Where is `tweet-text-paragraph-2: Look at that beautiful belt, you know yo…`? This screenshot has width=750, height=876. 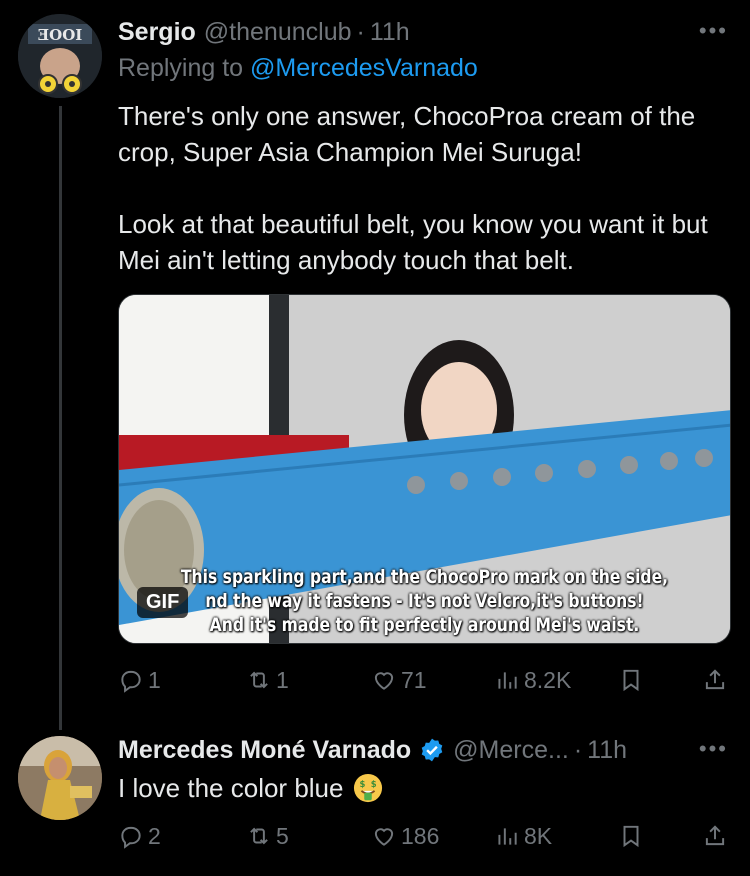
tweet-text-paragraph-2: Look at that beautiful belt, you know yo… is located at coordinates (413, 242).